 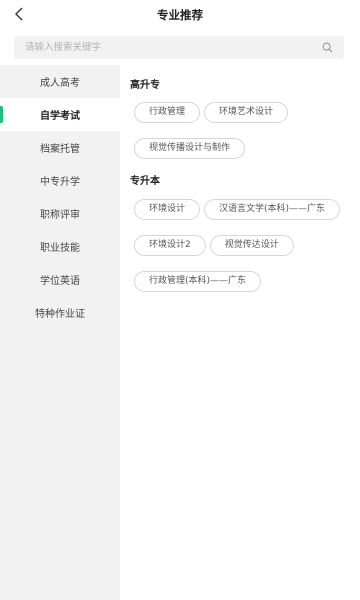 I want to click on sidebar-item-secondary-upgrade: 中专升学, so click(x=60, y=180).